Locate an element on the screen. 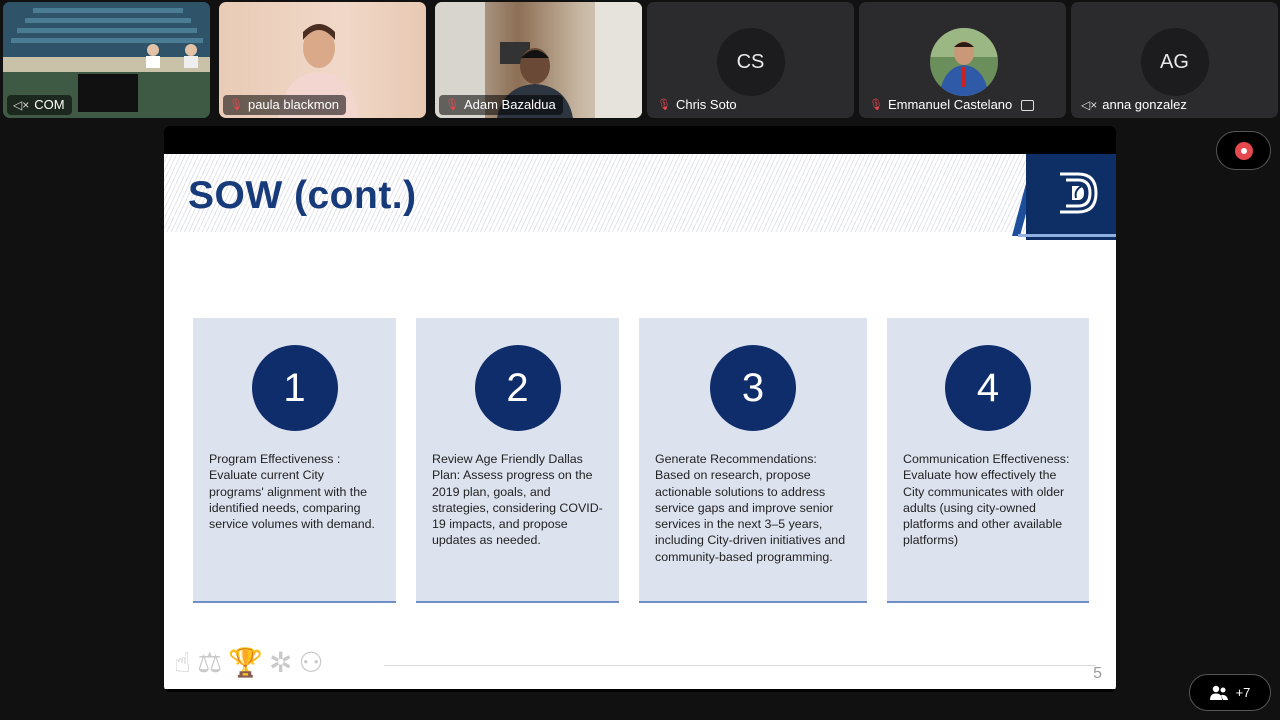  avatar-initials: CS is located at coordinates (750, 62).